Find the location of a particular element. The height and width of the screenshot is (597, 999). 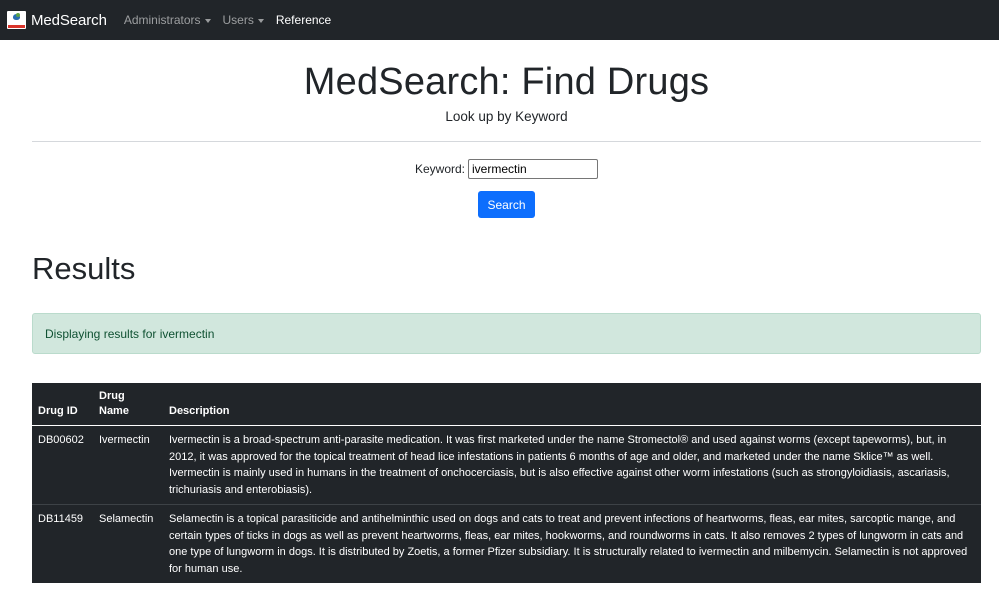

results-title: Results is located at coordinates (84, 268).